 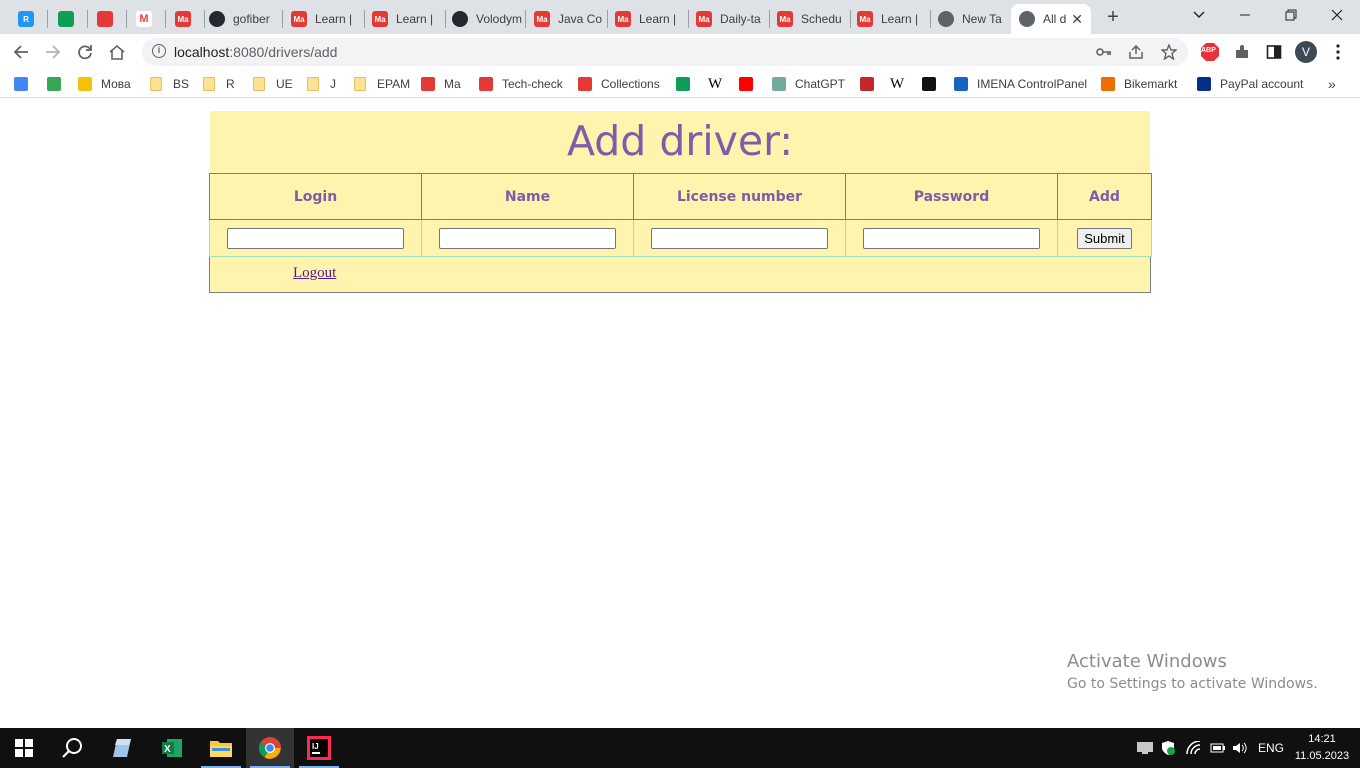 I want to click on profile-avatar: V, so click(x=1306, y=52).